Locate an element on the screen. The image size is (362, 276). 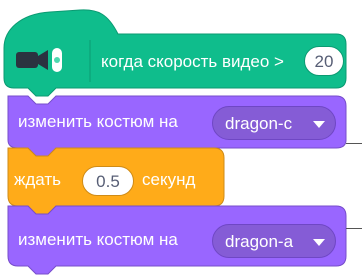
switch-costume-label-1: изменить костюм на is located at coordinates (98, 121).